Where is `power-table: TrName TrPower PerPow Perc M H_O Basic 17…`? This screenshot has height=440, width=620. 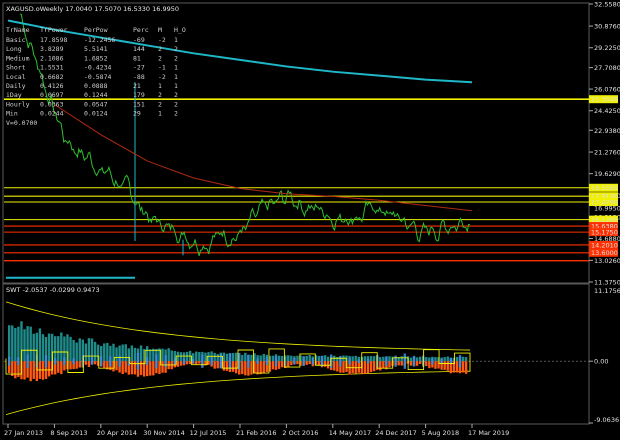
power-table: TrName TrPower PerPow Perc M H_O Basic 17… is located at coordinates (96, 76).